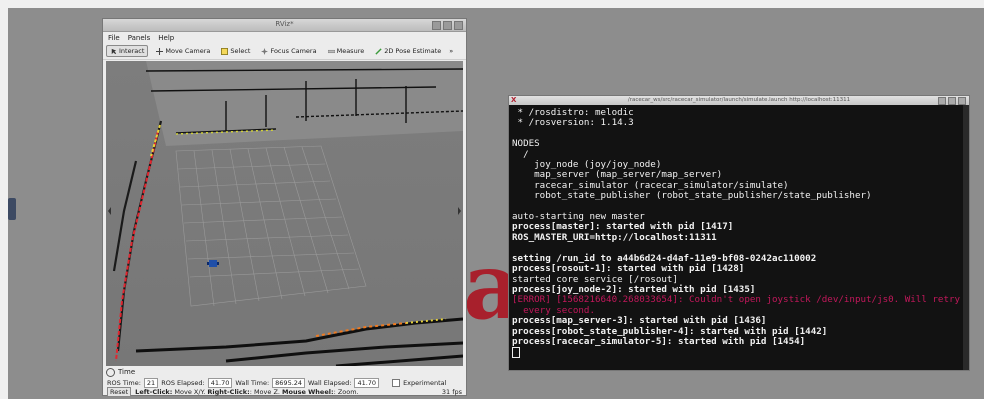 Image resolution: width=984 pixels, height=399 pixels. What do you see at coordinates (451, 51) in the screenshot?
I see `more-tools-chevron-icon: »` at bounding box center [451, 51].